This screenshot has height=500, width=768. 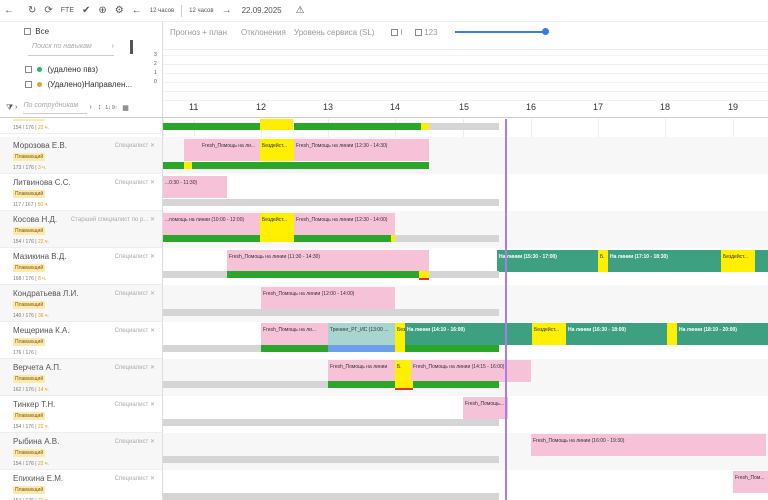 I want to click on back-button: ←, so click(x=9, y=11).